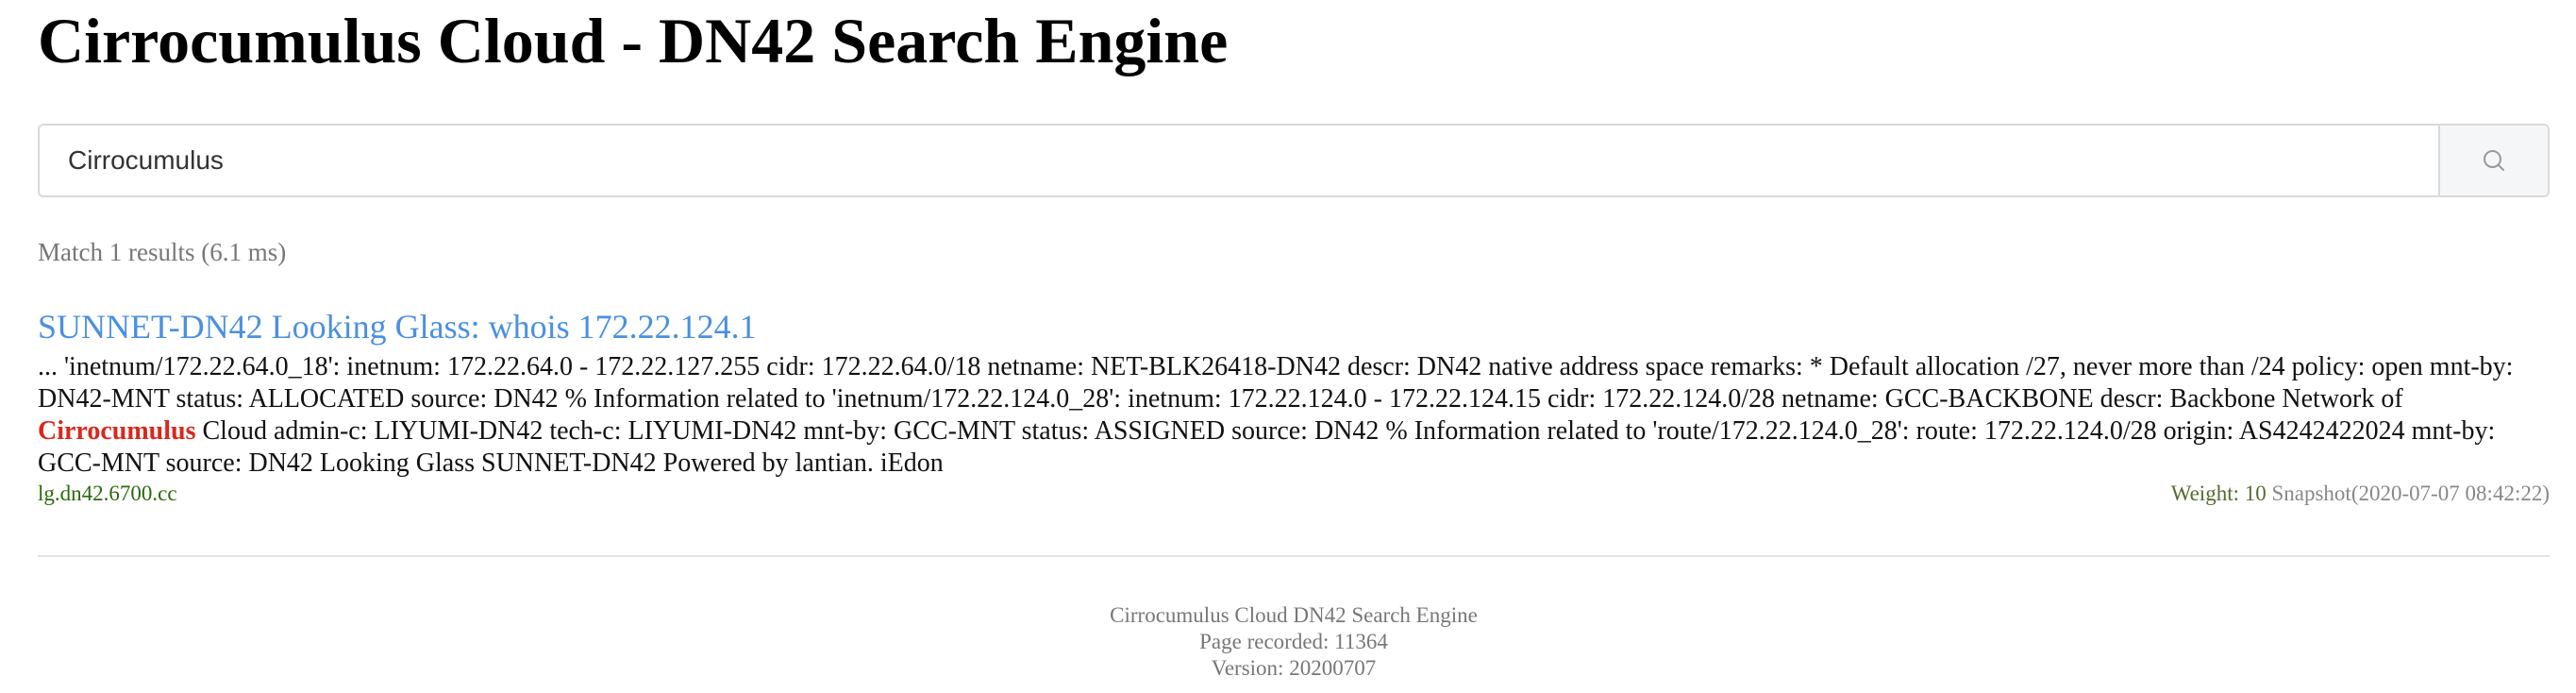  I want to click on footer-version: Version: 20200707, so click(1294, 668).